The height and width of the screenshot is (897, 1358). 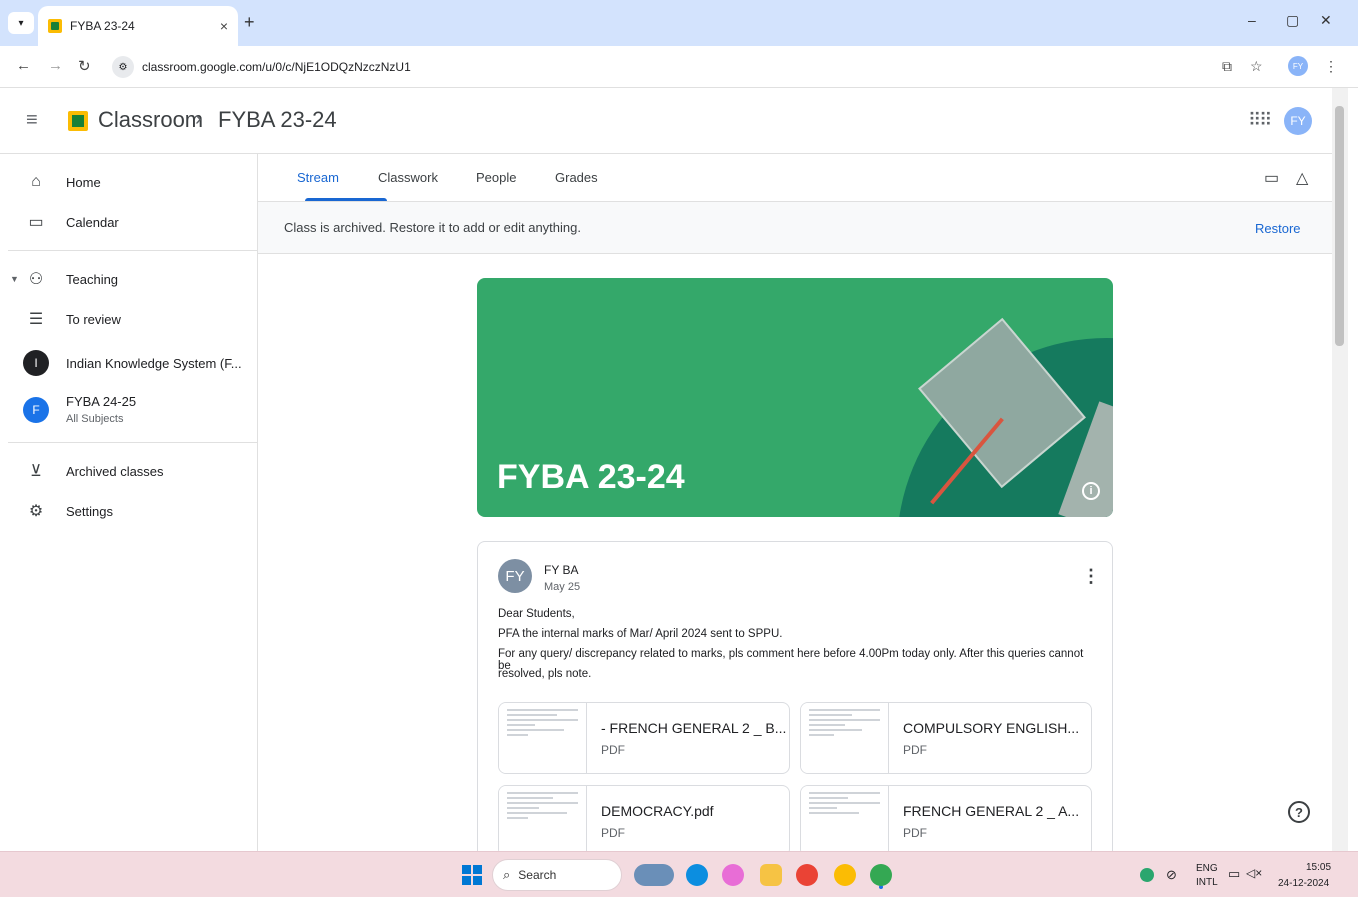 What do you see at coordinates (561, 570) in the screenshot?
I see `post-author: FY BA` at bounding box center [561, 570].